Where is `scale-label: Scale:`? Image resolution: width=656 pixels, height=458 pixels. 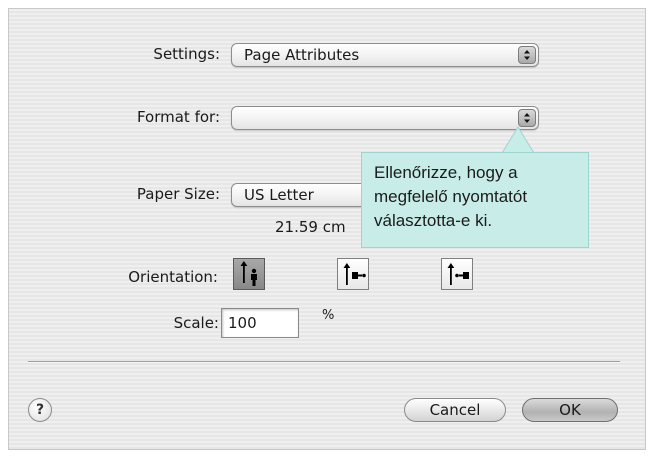 scale-label: Scale: is located at coordinates (196, 323).